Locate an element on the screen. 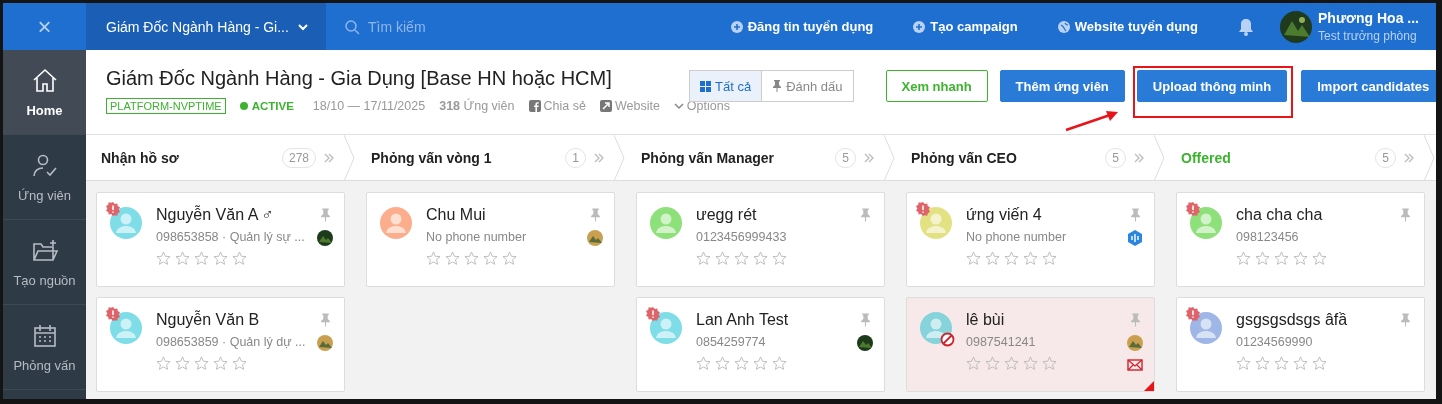 Image resolution: width=1442 pixels, height=404 pixels. candidate-name: Lan Anh Test is located at coordinates (743, 320).